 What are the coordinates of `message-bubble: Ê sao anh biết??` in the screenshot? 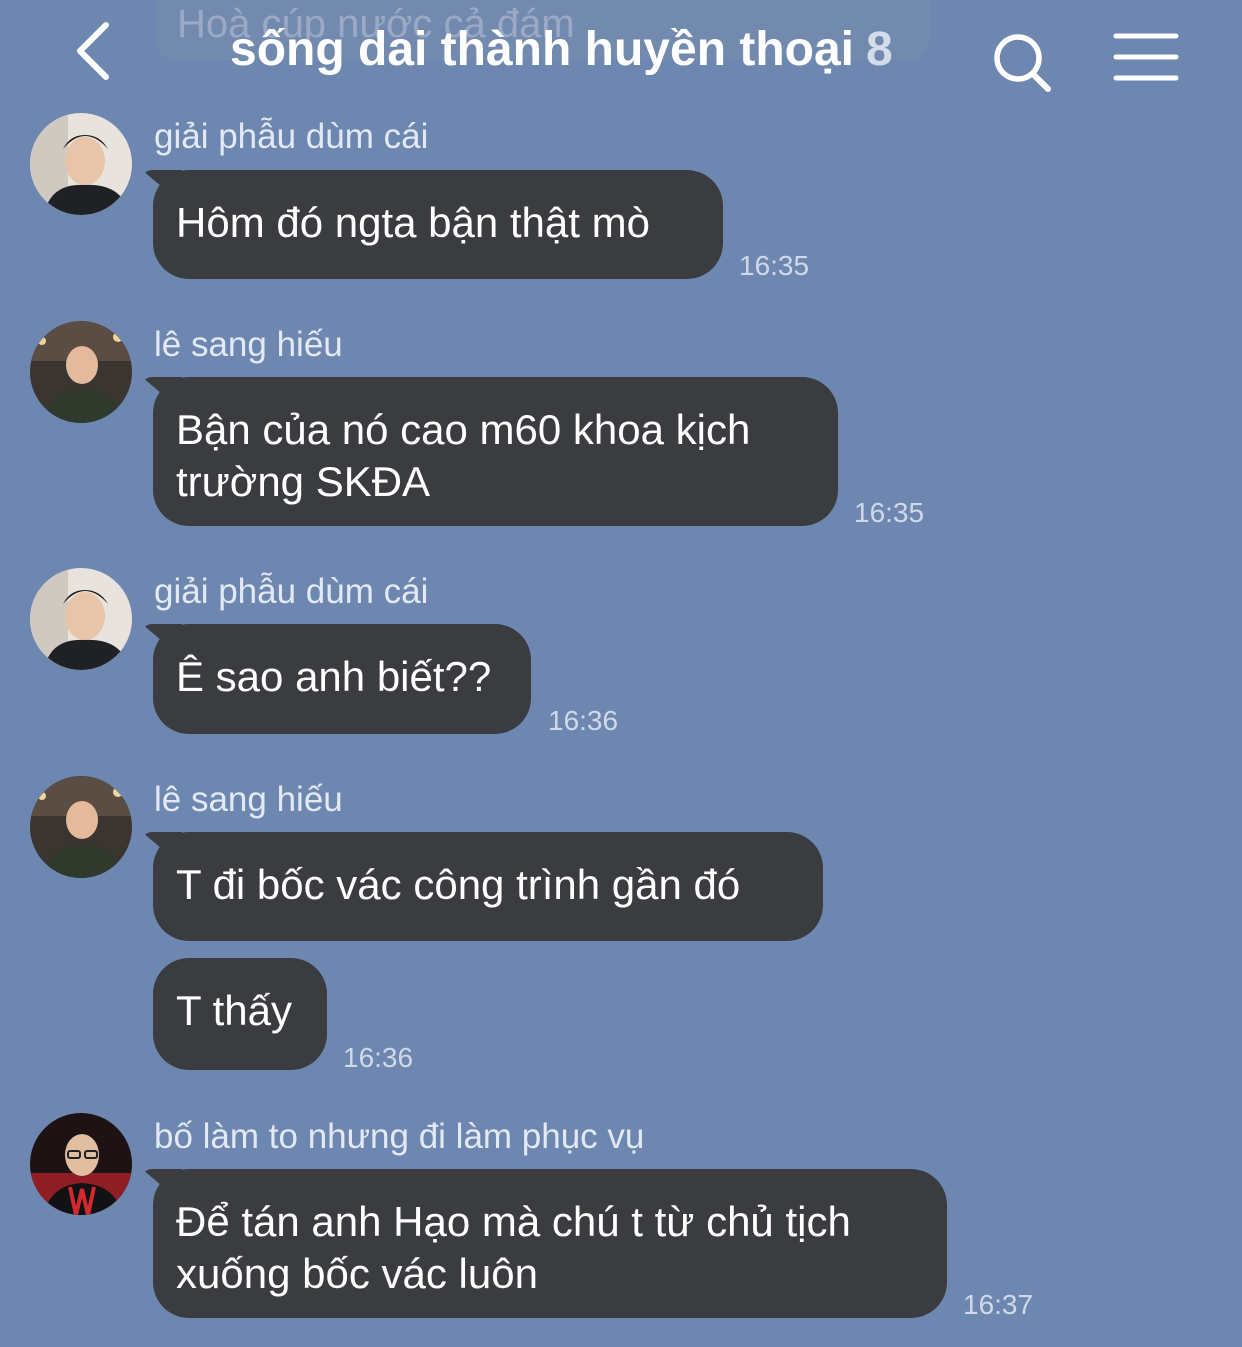 It's located at (342, 679).